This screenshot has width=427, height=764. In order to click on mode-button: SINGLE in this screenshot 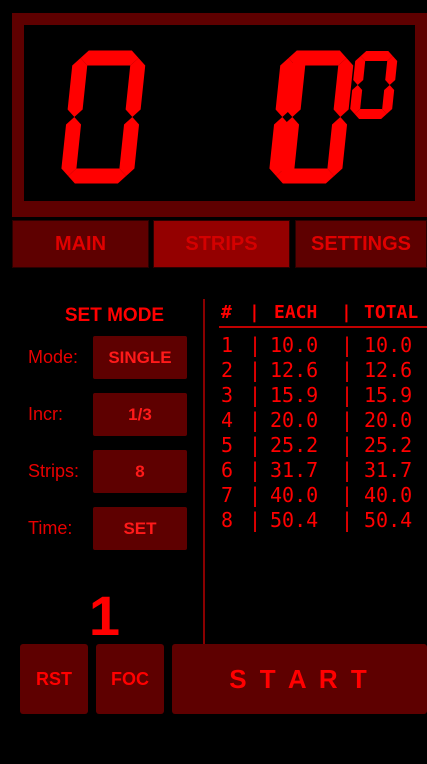, I will do `click(140, 357)`.